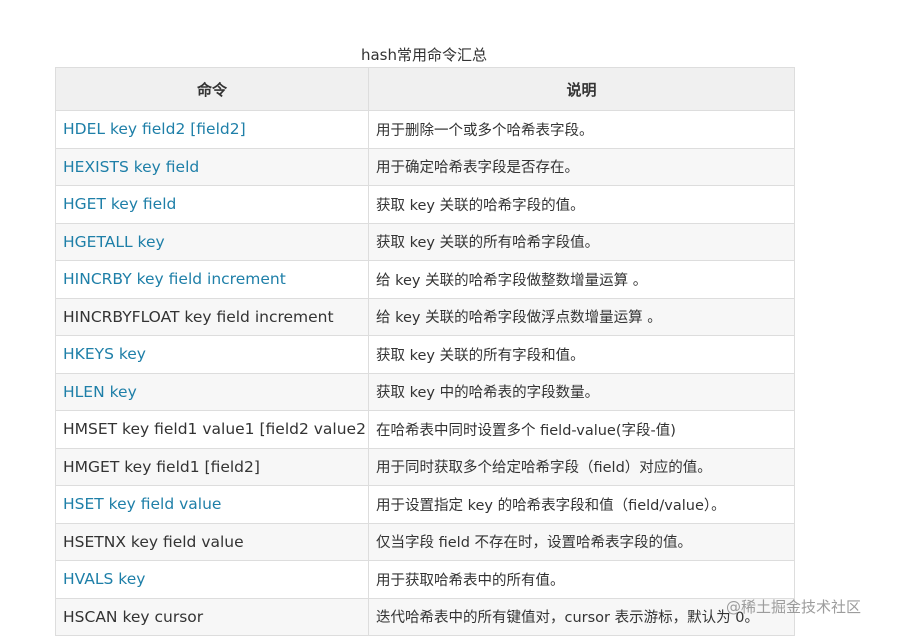 The image size is (921, 637). What do you see at coordinates (794, 607) in the screenshot?
I see `watermark: @稀土掘金技术社区` at bounding box center [794, 607].